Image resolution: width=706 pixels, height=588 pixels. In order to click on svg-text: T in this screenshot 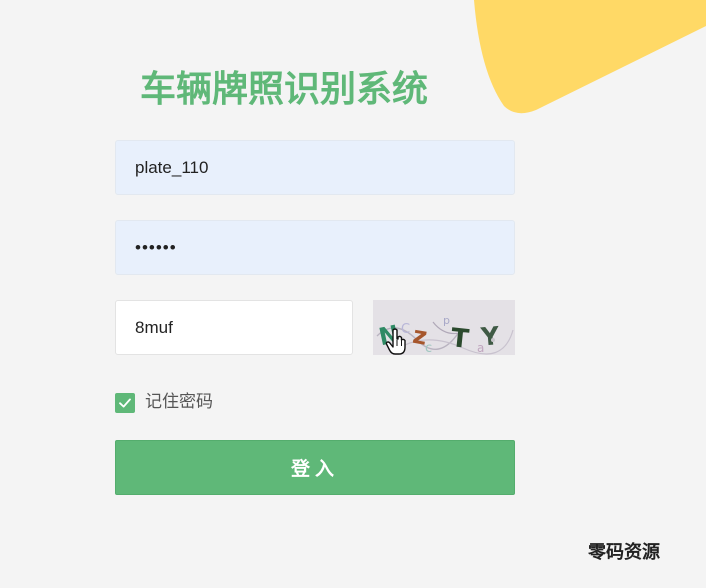, I will do `click(459, 339)`.